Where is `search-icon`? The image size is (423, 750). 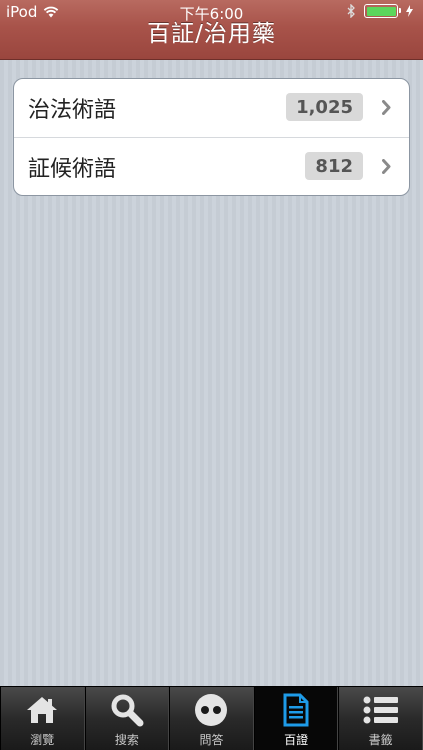 search-icon is located at coordinates (127, 710).